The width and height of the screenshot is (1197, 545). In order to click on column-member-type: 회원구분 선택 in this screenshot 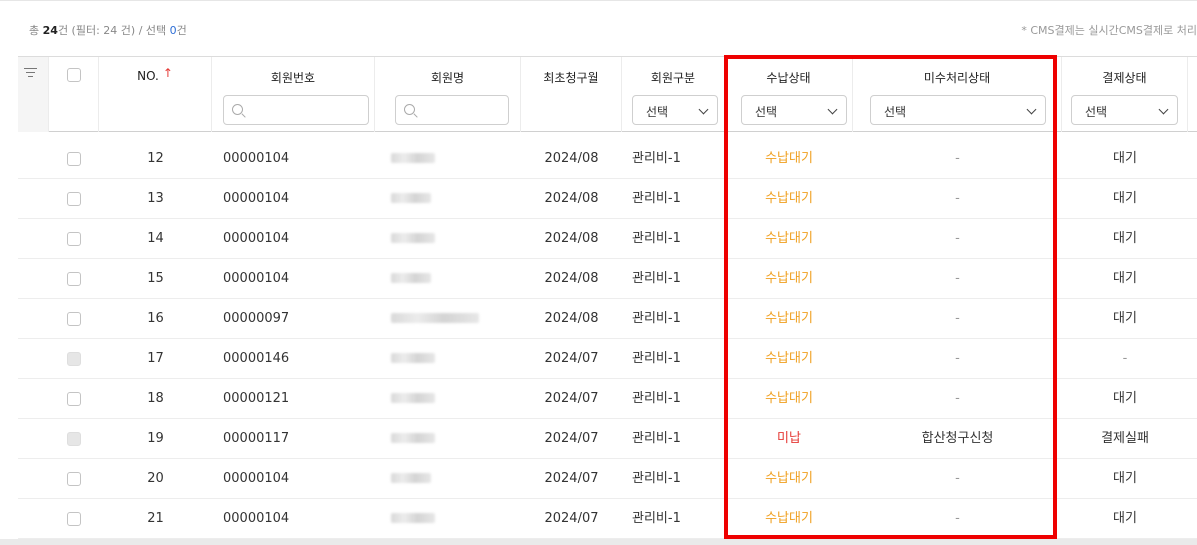, I will do `click(673, 94)`.